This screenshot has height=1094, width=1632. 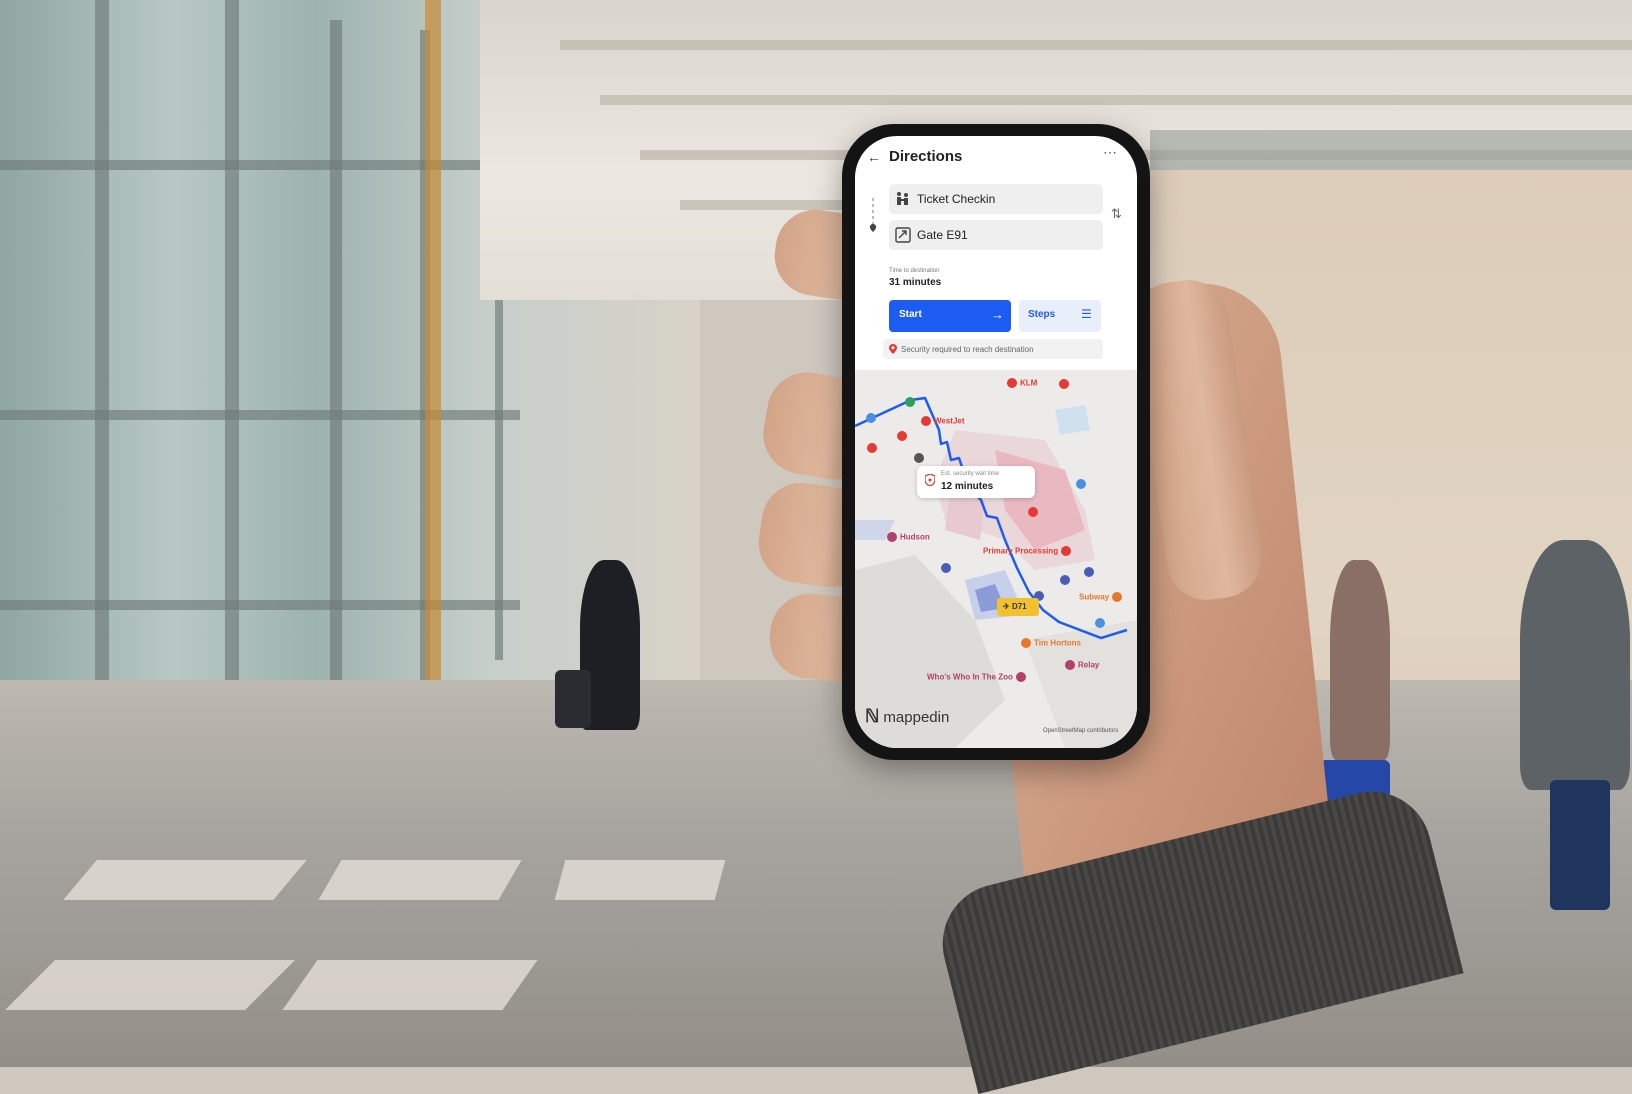 I want to click on mappedin-logo: ℕmappedin, so click(x=907, y=716).